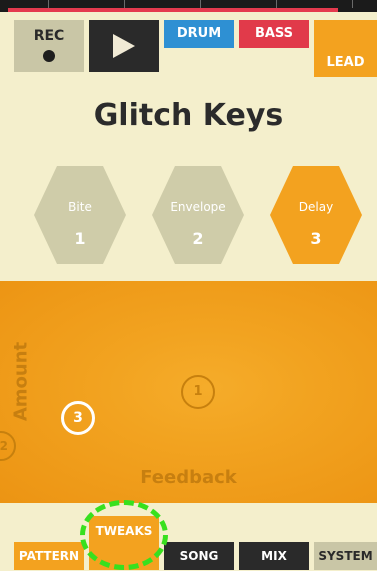 This screenshot has height=571, width=377. I want to click on tab-mix: MIX, so click(274, 556).